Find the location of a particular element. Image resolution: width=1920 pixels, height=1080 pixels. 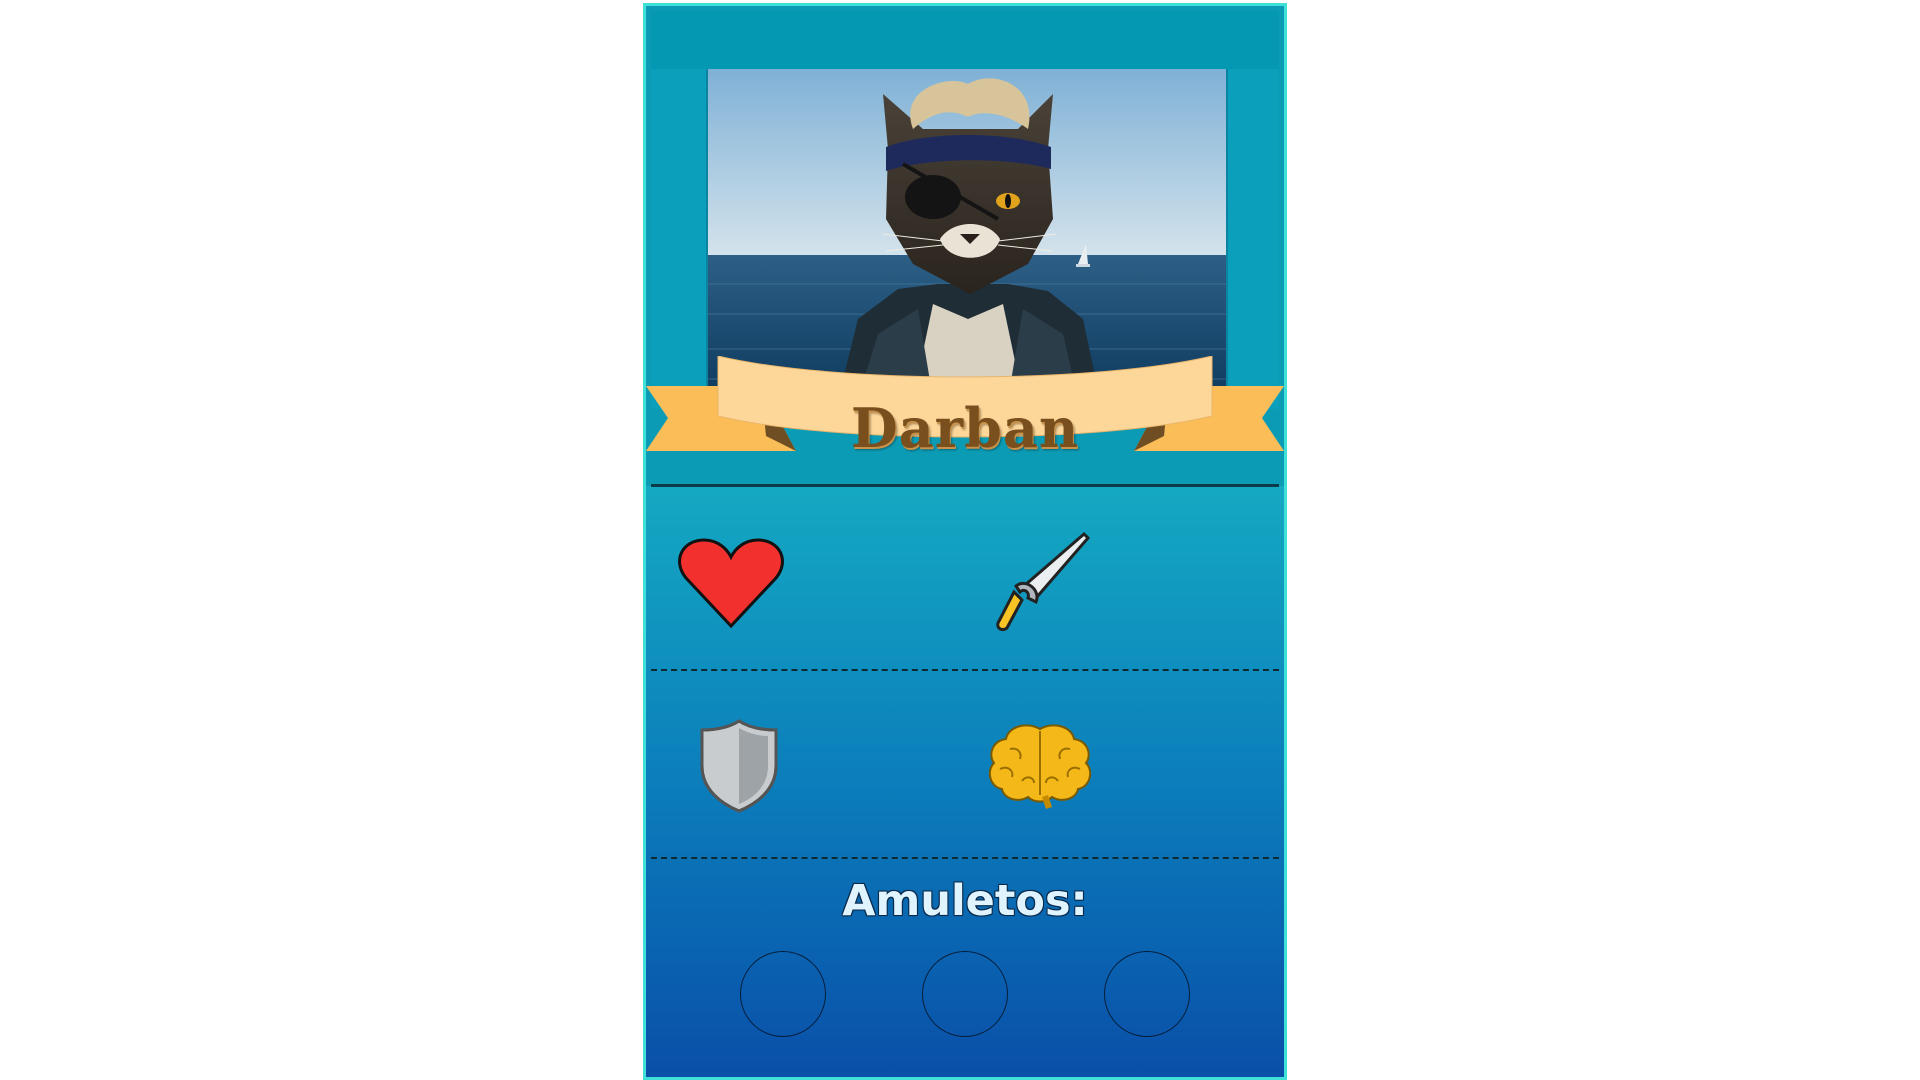

character-portrait is located at coordinates (967, 234).